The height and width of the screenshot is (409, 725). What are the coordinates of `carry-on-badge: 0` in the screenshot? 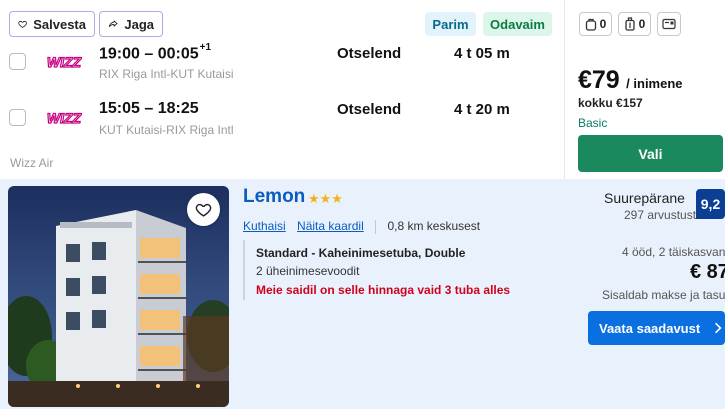 It's located at (634, 24).